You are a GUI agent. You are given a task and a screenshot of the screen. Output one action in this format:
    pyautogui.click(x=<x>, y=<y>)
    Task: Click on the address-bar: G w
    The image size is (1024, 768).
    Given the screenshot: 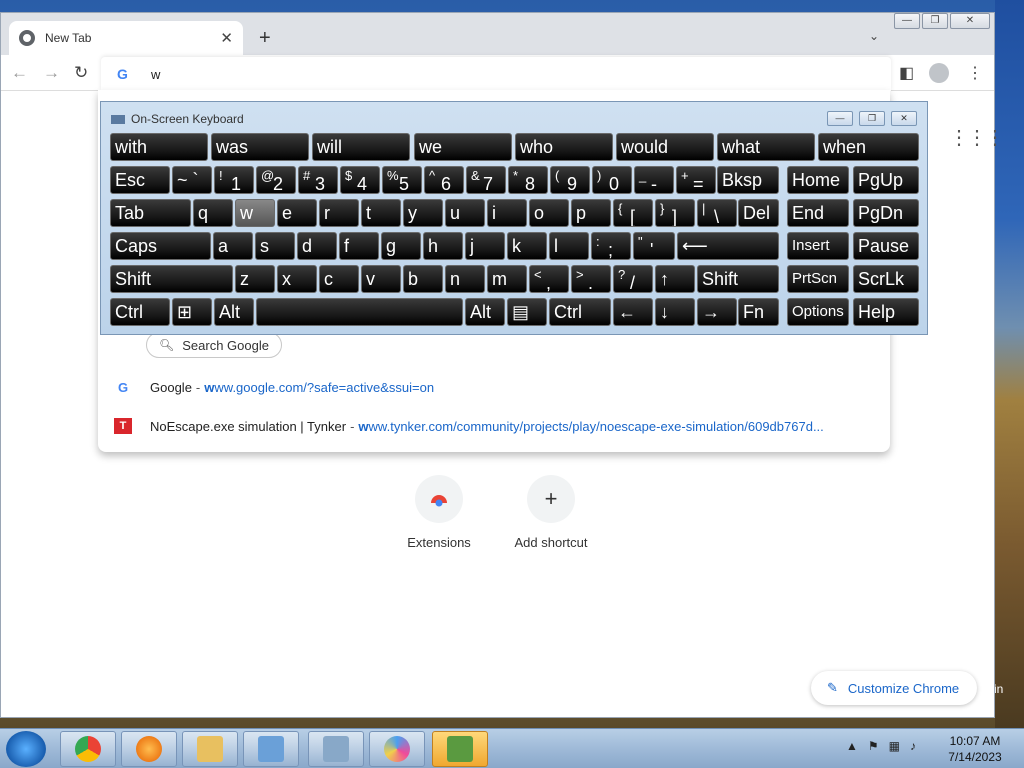 What is the action you would take?
    pyautogui.click(x=496, y=74)
    